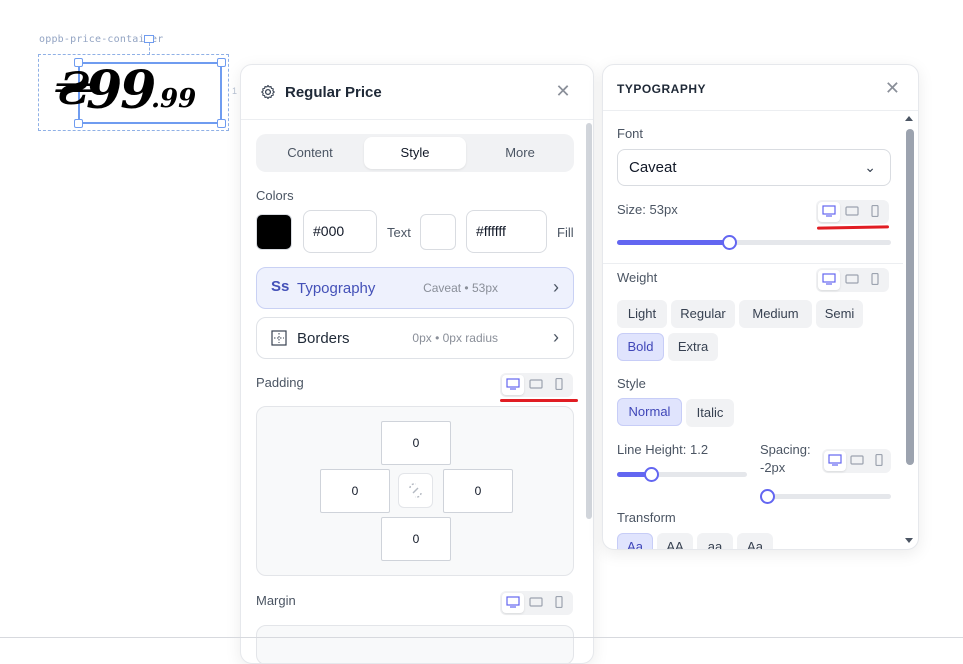 The image size is (963, 664). What do you see at coordinates (340, 231) in the screenshot?
I see `text-color-input: #000` at bounding box center [340, 231].